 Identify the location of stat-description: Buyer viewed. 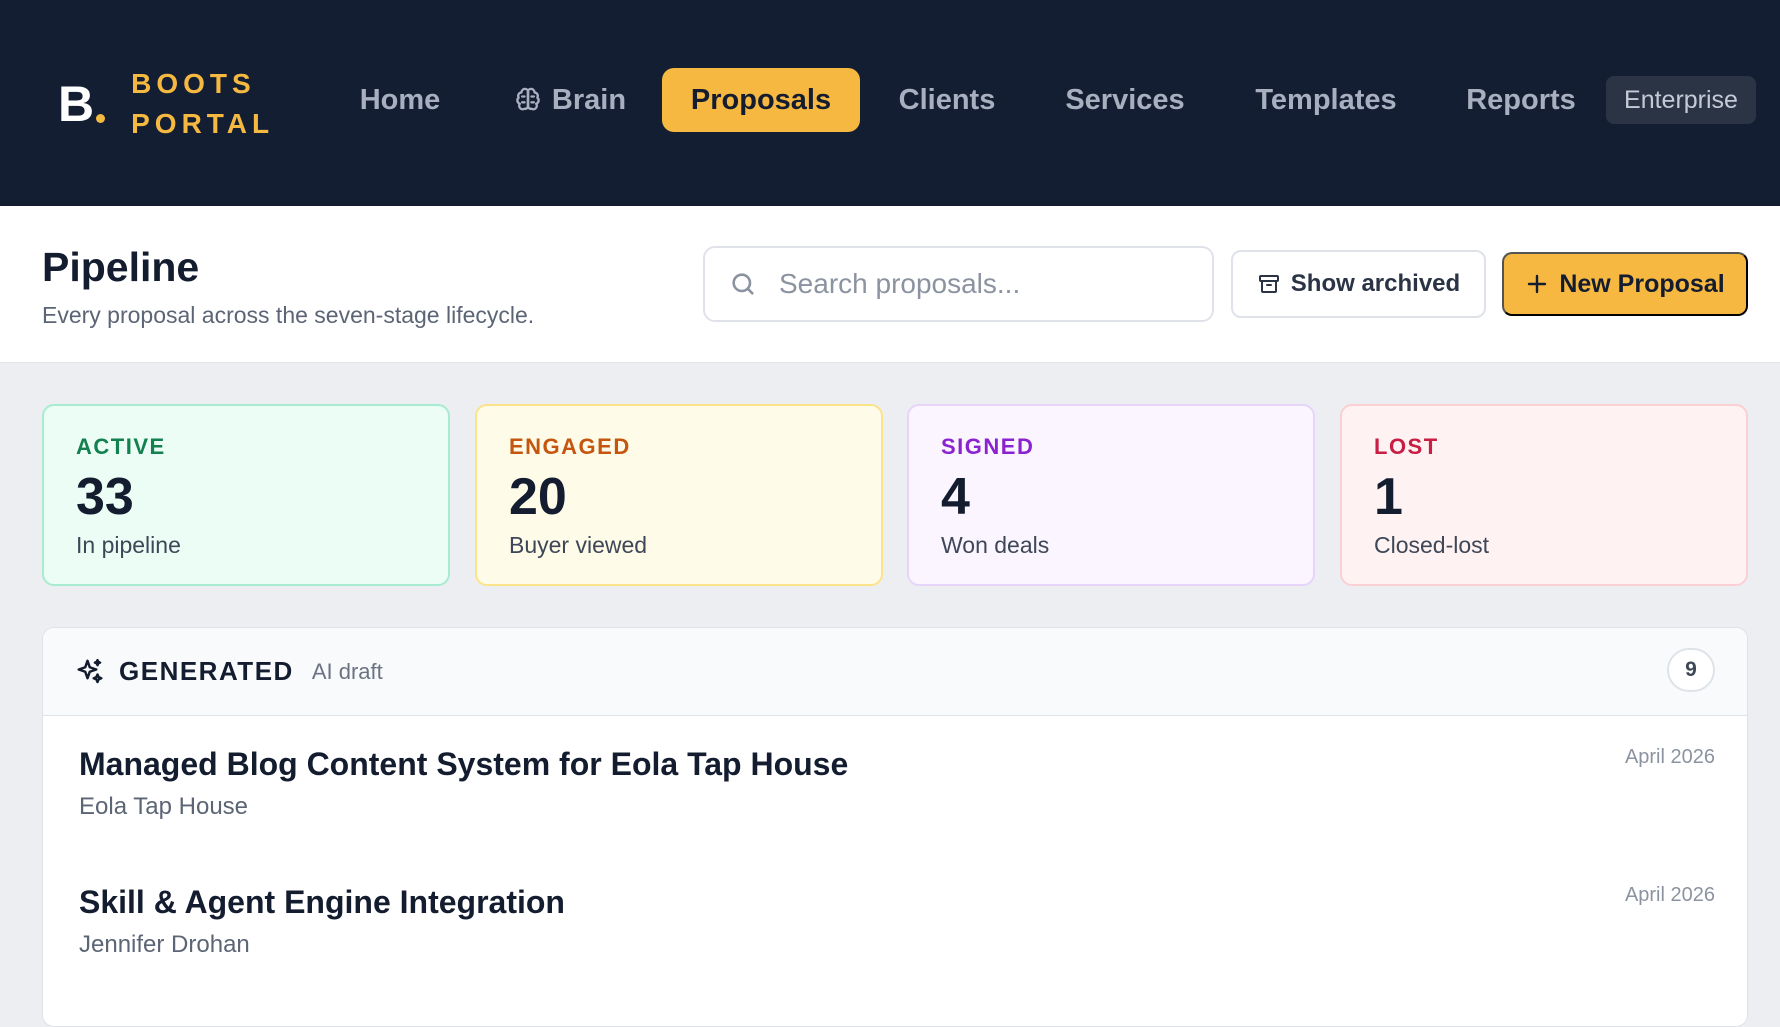
(578, 545).